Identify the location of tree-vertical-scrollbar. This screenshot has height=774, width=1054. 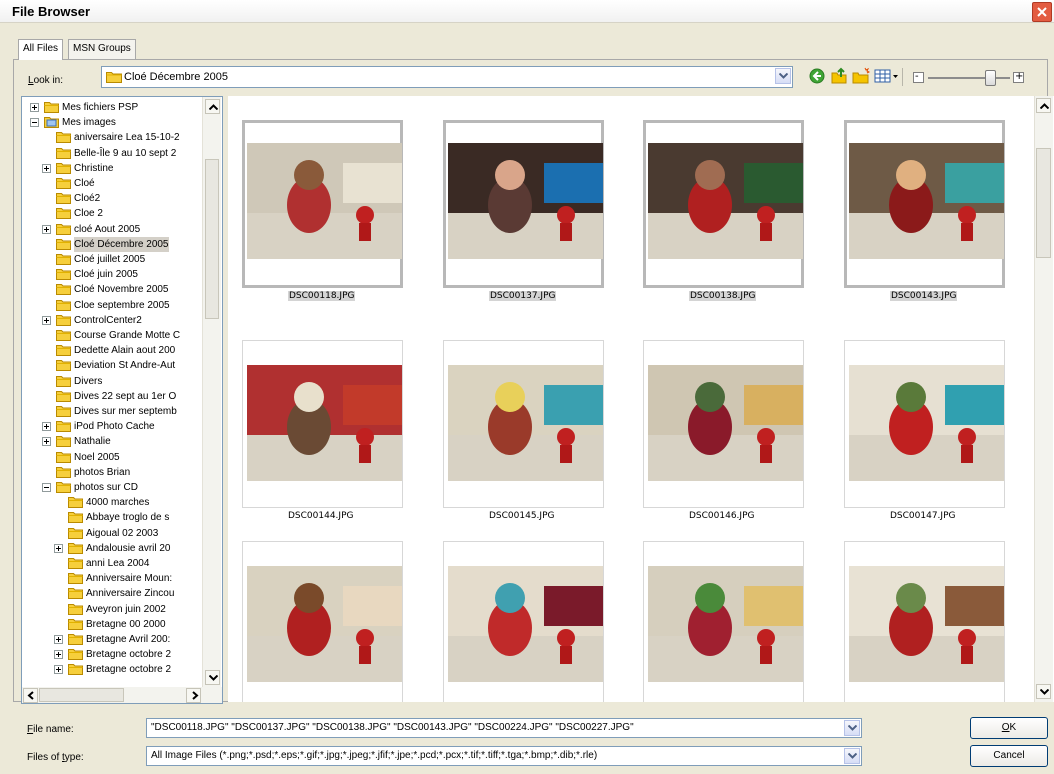
(211, 392).